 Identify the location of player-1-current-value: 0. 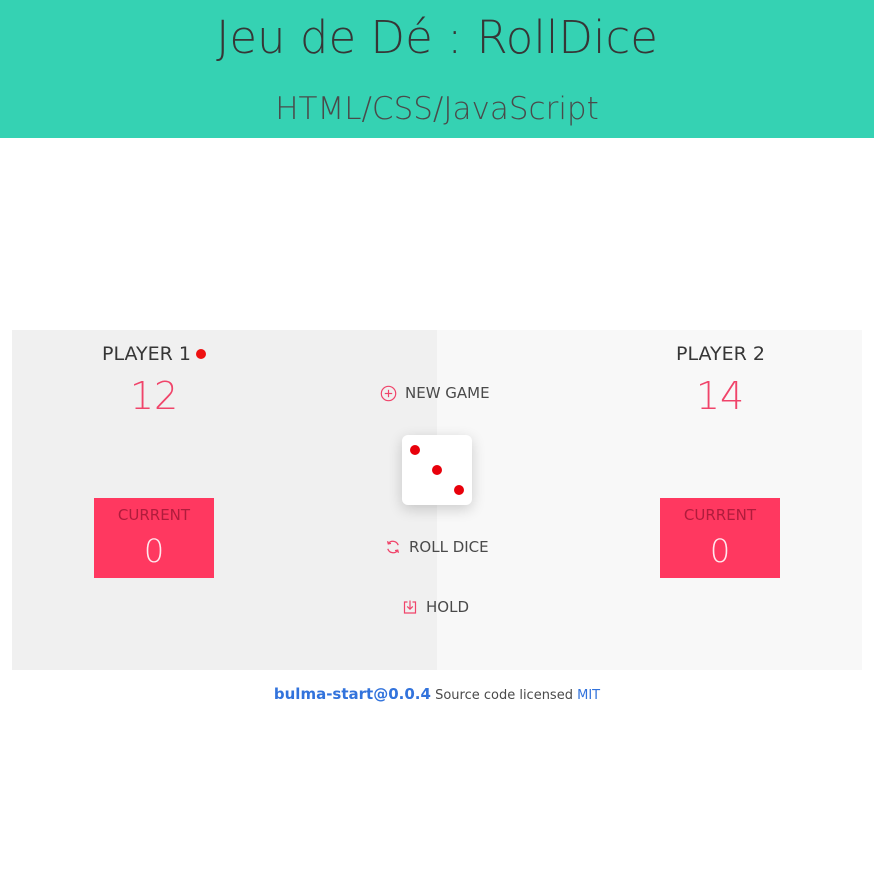
(154, 551).